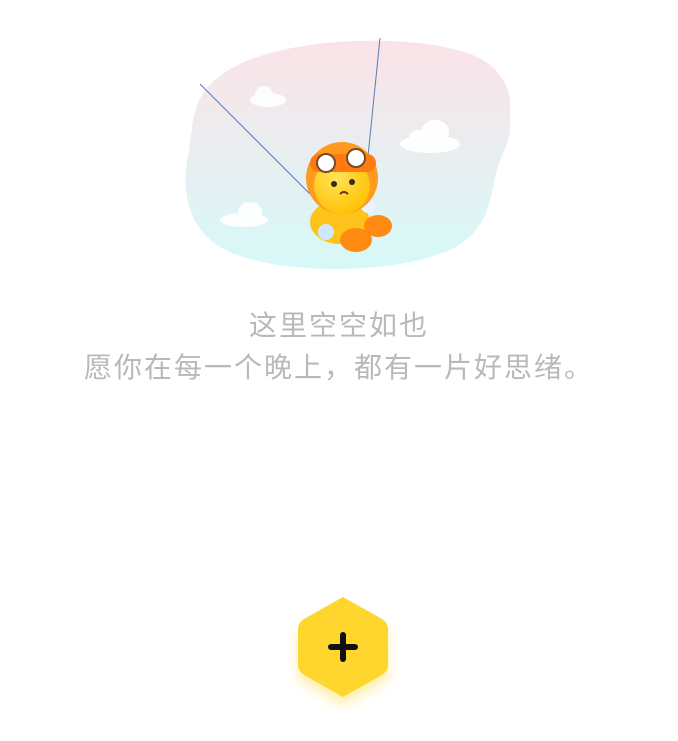 Image resolution: width=678 pixels, height=741 pixels. Describe the element at coordinates (338, 325) in the screenshot. I see `empty-state-title: 这里空空如也` at that location.